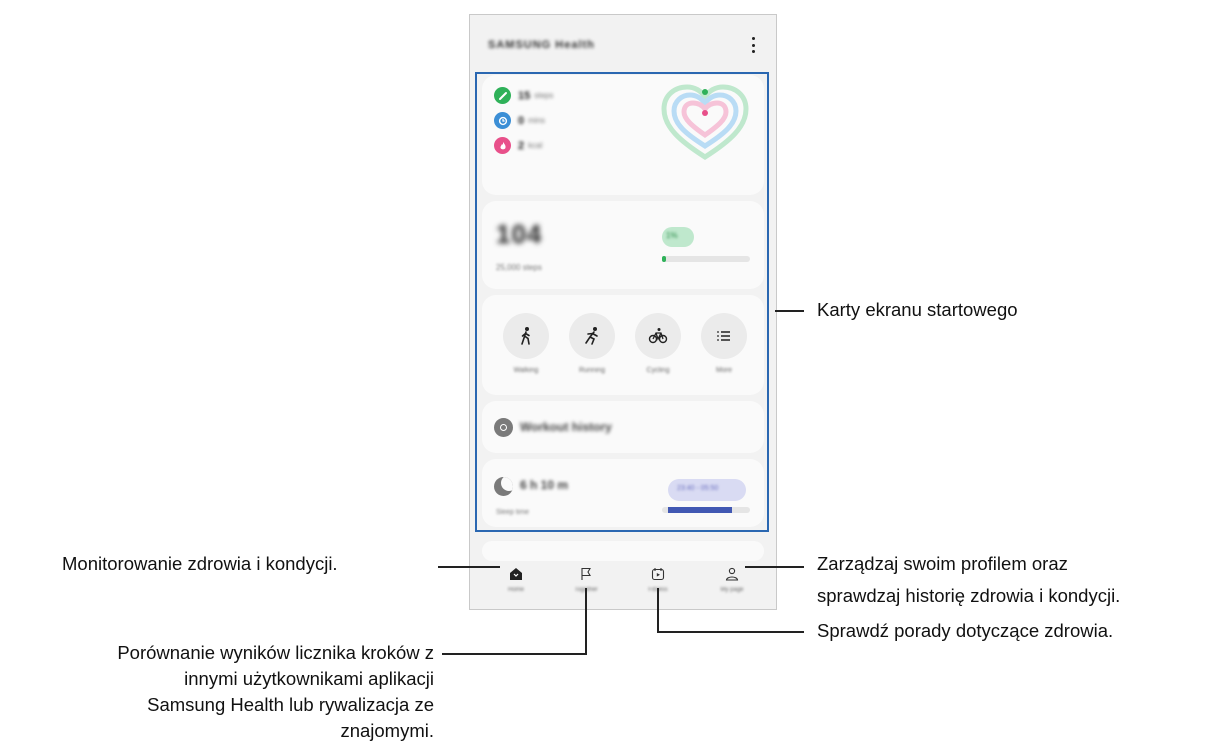  Describe the element at coordinates (290, 704) in the screenshot. I see `callout-together-line3: Samsung Health lub rywalizacja ze` at that location.